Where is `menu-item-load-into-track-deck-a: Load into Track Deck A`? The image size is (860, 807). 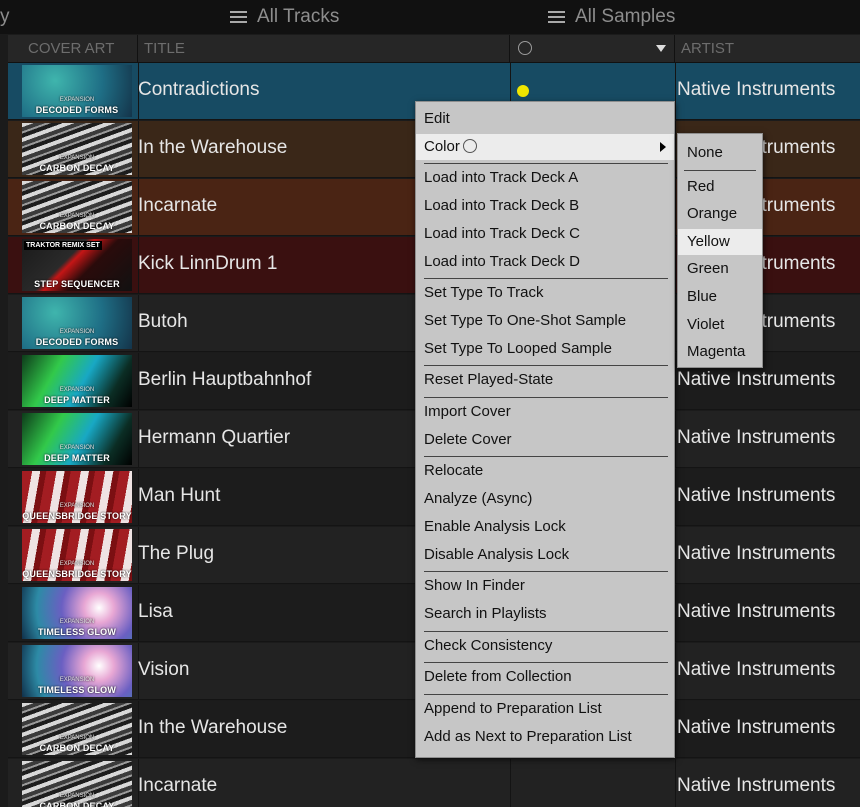 menu-item-load-into-track-deck-a: Load into Track Deck A is located at coordinates (545, 178).